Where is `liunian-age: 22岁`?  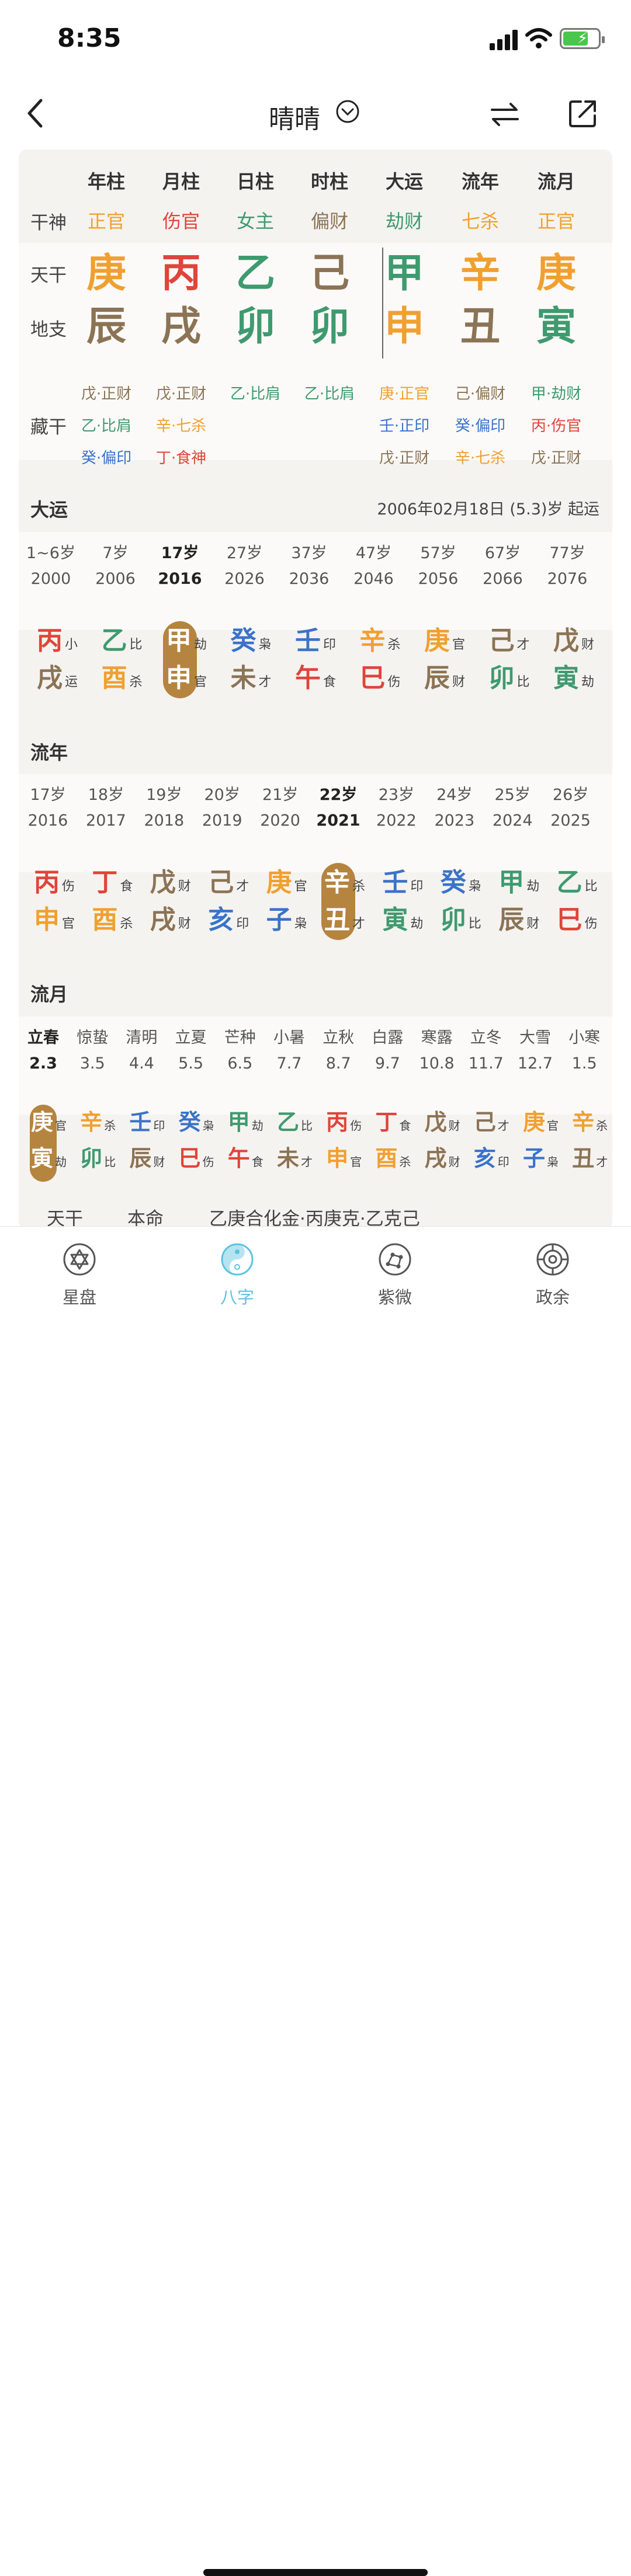
liunian-age: 22岁 is located at coordinates (338, 795).